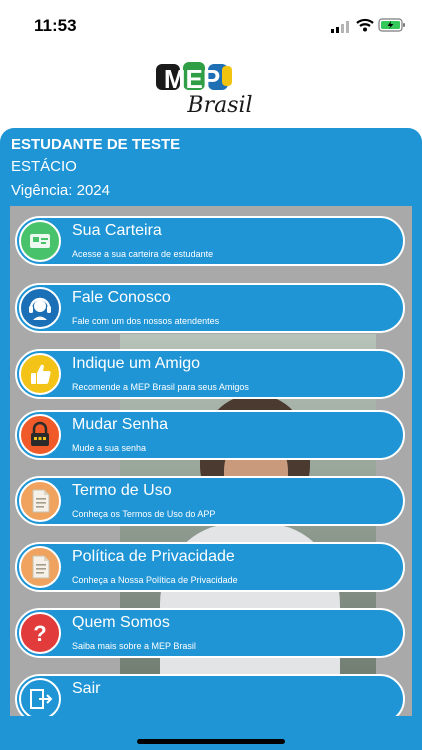 This screenshot has width=422, height=750. Describe the element at coordinates (55, 25) in the screenshot. I see `status-time: 11:53` at that location.